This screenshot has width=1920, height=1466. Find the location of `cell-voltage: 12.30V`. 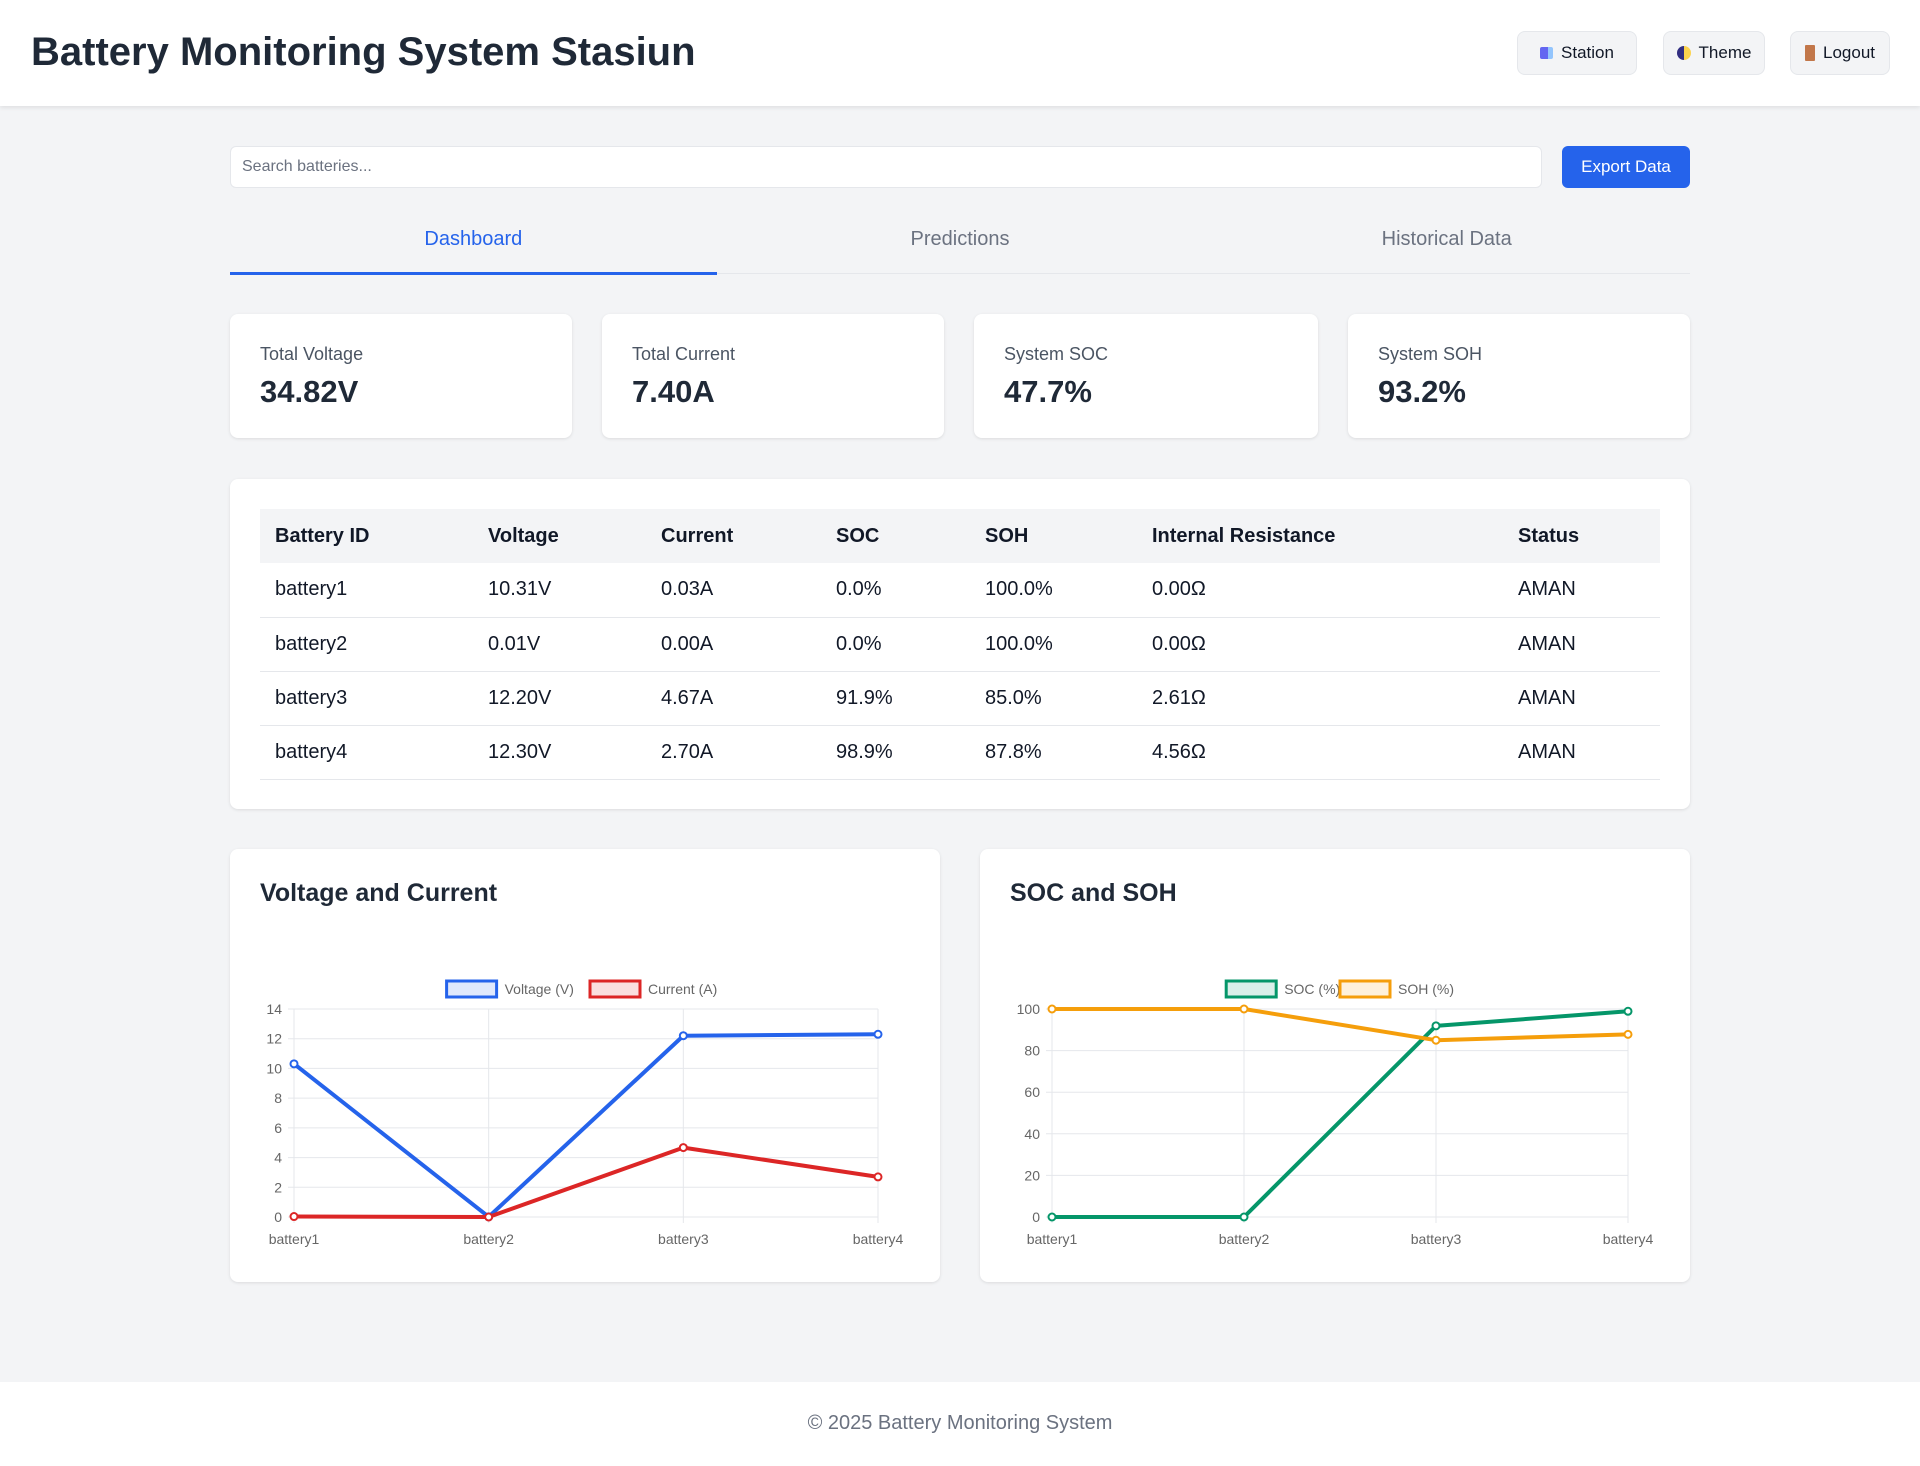

cell-voltage: 12.30V is located at coordinates (559, 752).